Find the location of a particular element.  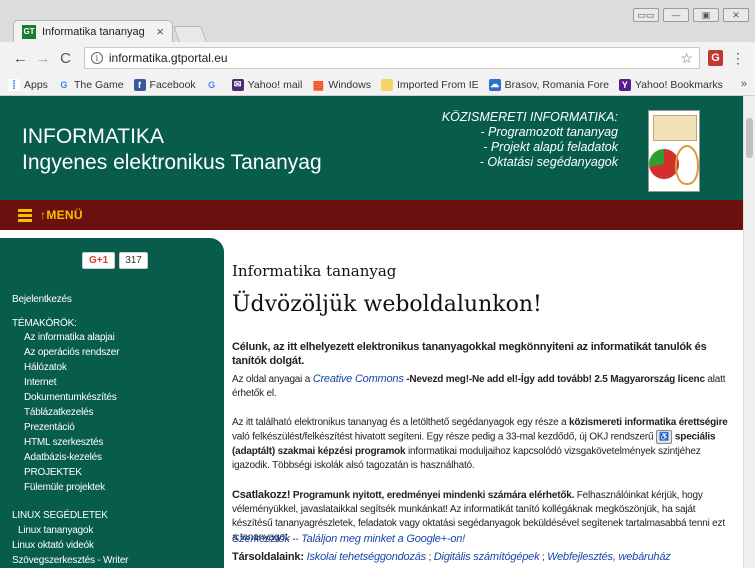

accessibility-icon: ♿ is located at coordinates (663, 437).